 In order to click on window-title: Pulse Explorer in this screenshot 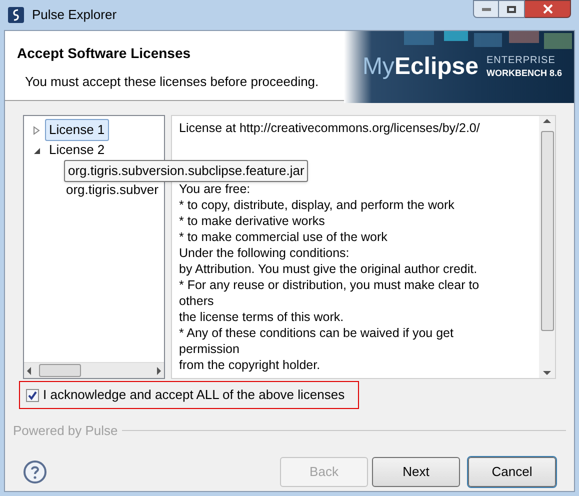, I will do `click(74, 15)`.